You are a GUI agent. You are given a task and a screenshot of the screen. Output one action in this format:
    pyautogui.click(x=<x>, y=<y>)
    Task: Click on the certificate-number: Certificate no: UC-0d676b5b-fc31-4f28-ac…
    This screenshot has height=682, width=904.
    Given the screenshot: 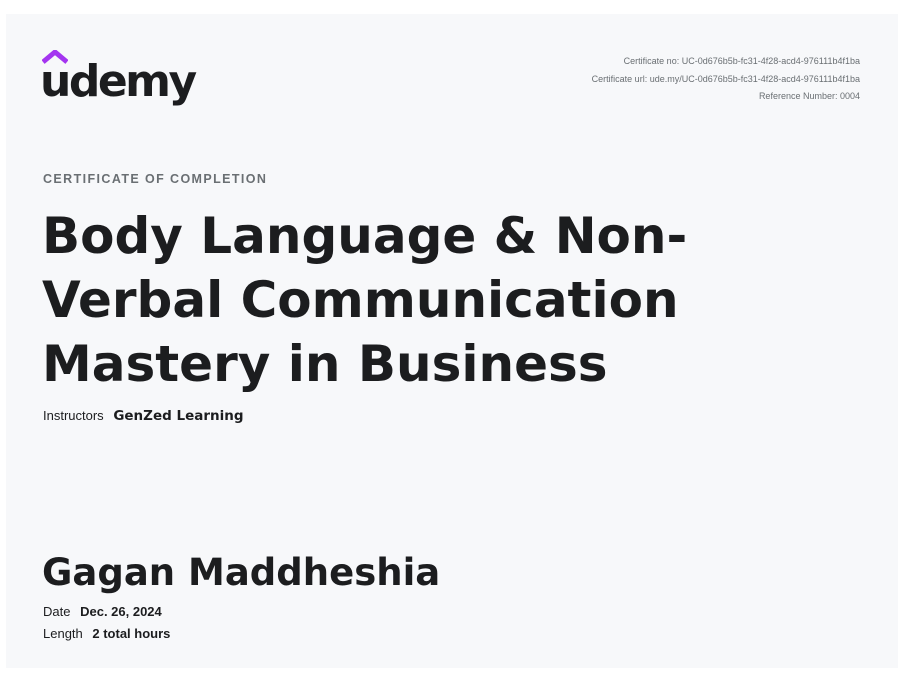 What is the action you would take?
    pyautogui.click(x=741, y=61)
    